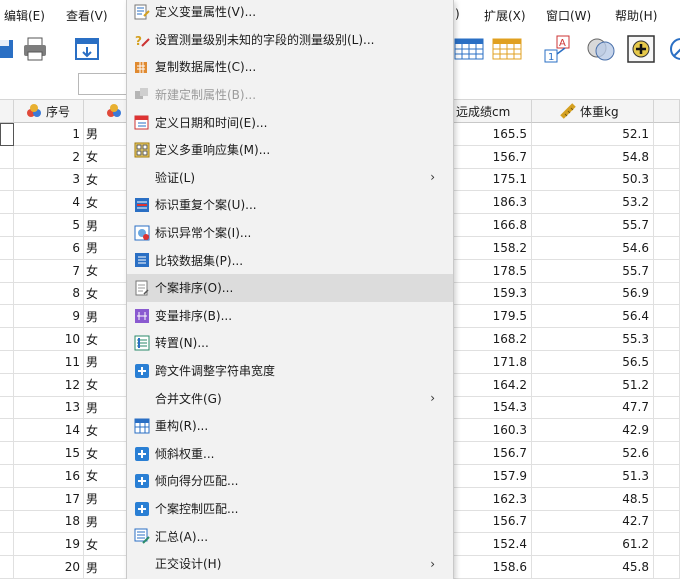  I want to click on case-number-cell: 8, so click(49, 294).